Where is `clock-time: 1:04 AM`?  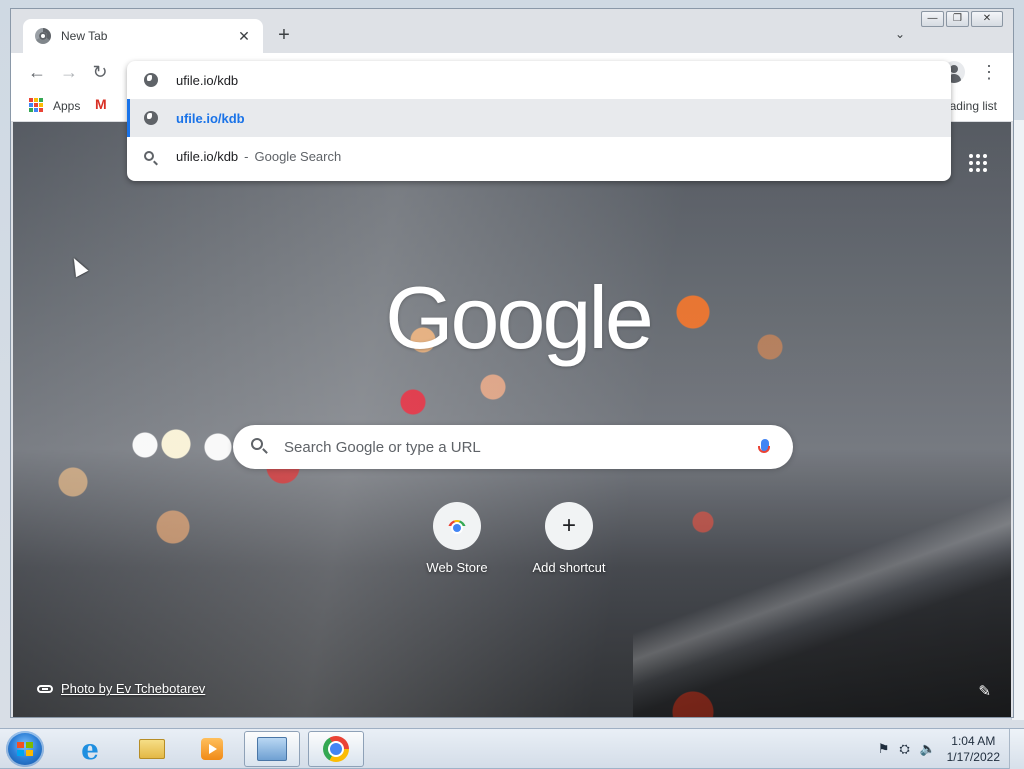 clock-time: 1:04 AM is located at coordinates (973, 741).